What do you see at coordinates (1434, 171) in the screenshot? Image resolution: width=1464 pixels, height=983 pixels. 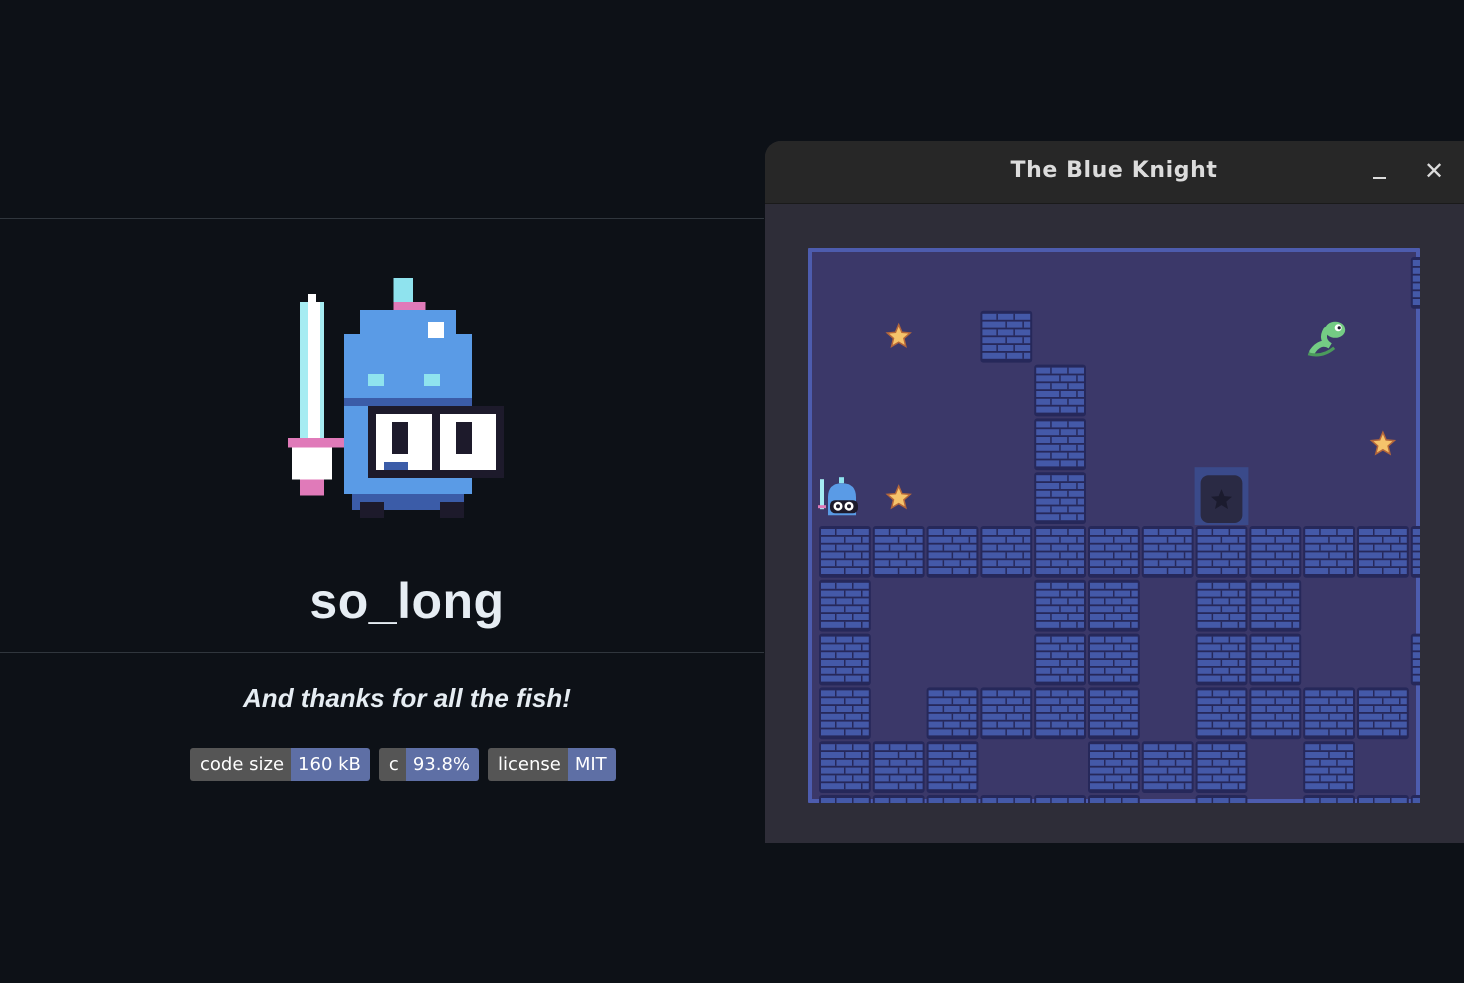 I see `close-icon: ✕` at bounding box center [1434, 171].